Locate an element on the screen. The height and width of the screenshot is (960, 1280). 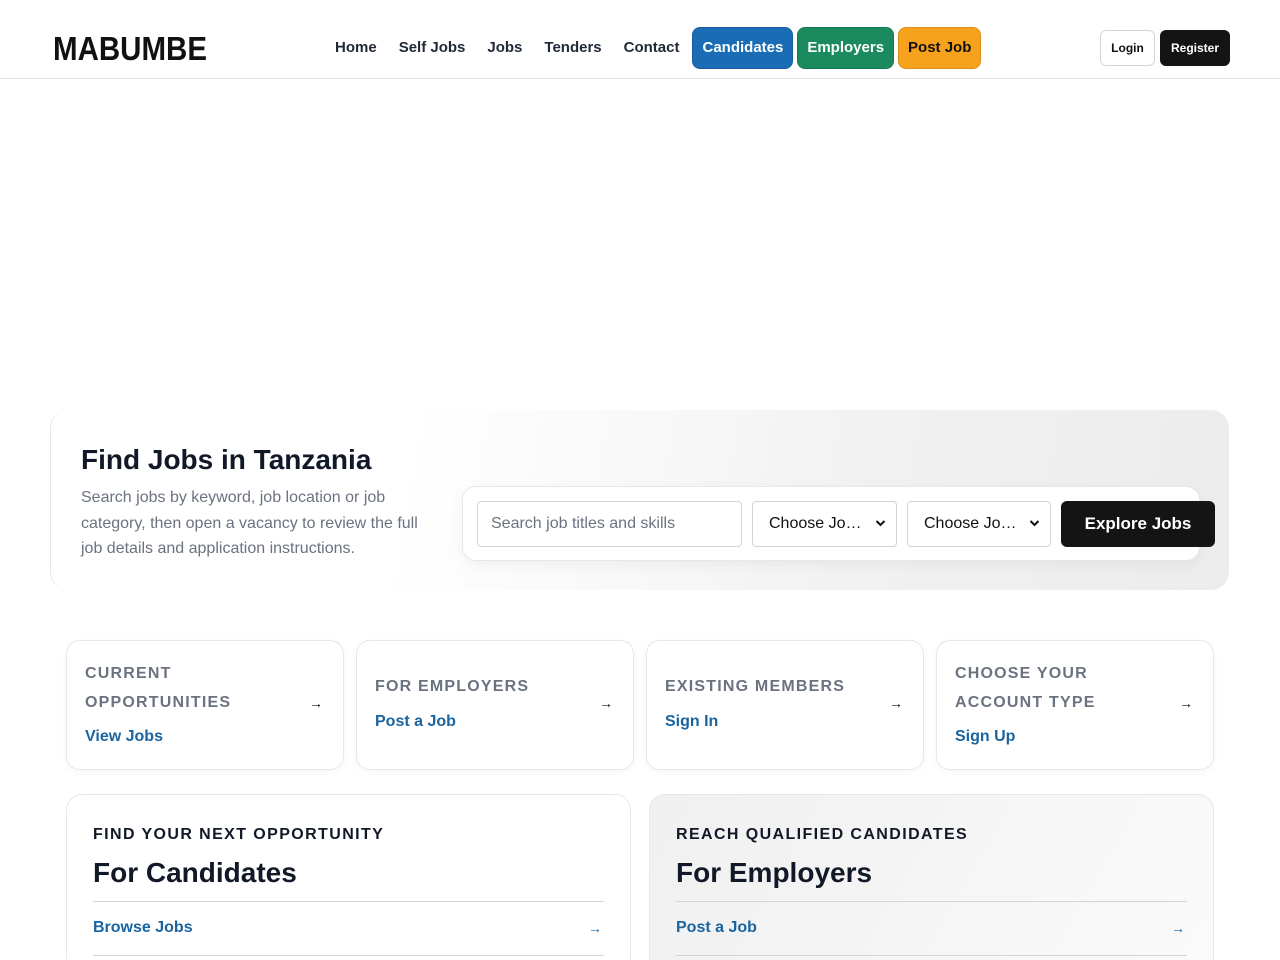
quick-card-view-jobs: Current Opportunities View Jobs → is located at coordinates (205, 705).